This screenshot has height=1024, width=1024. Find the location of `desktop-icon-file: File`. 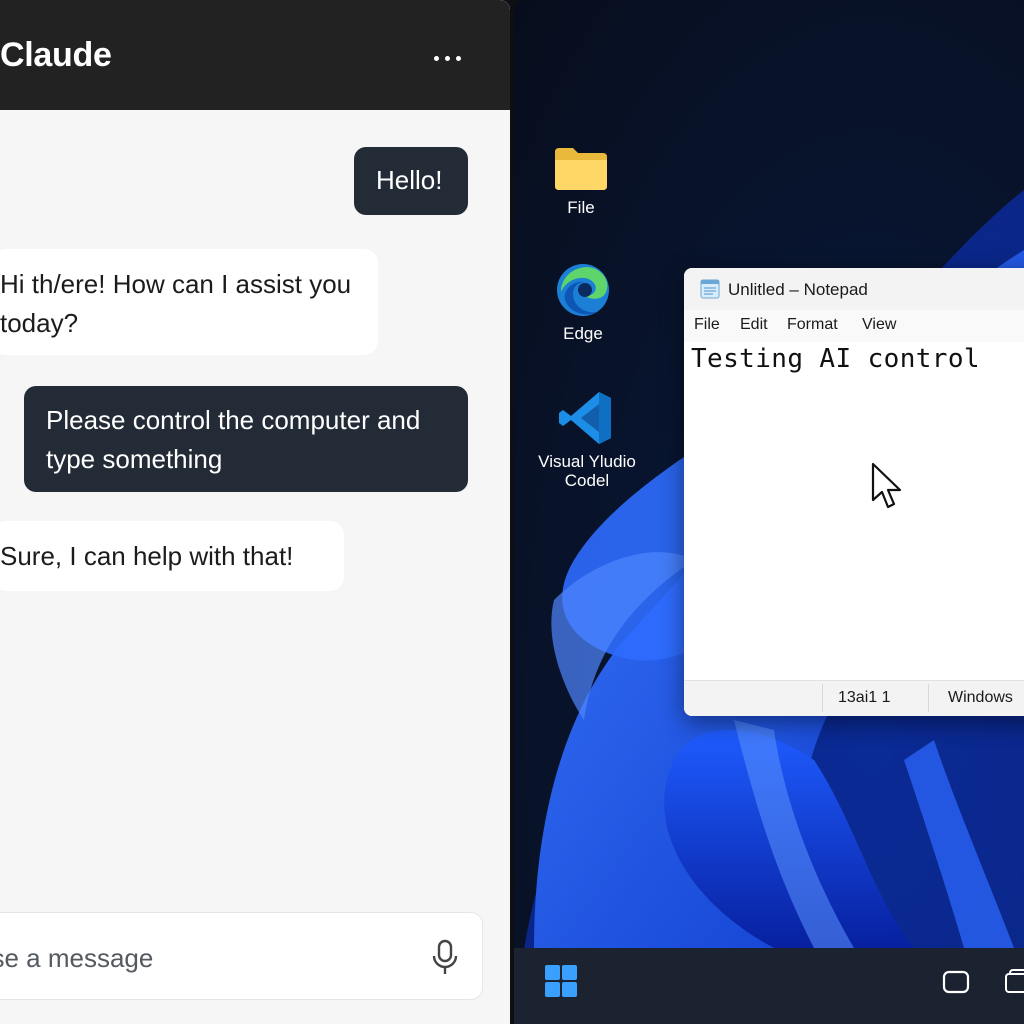

desktop-icon-file: File is located at coordinates (581, 181).